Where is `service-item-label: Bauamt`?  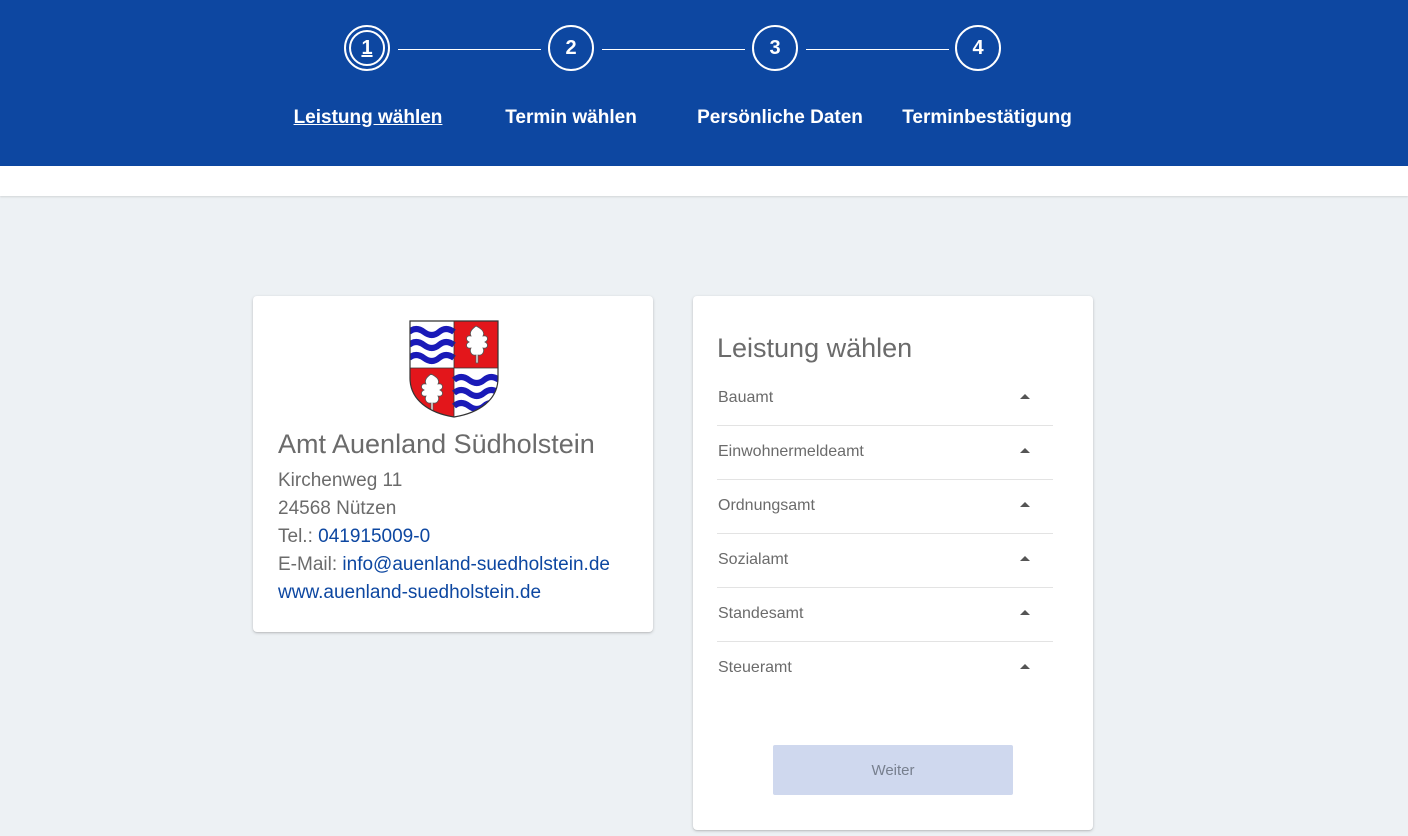
service-item-label: Bauamt is located at coordinates (746, 397).